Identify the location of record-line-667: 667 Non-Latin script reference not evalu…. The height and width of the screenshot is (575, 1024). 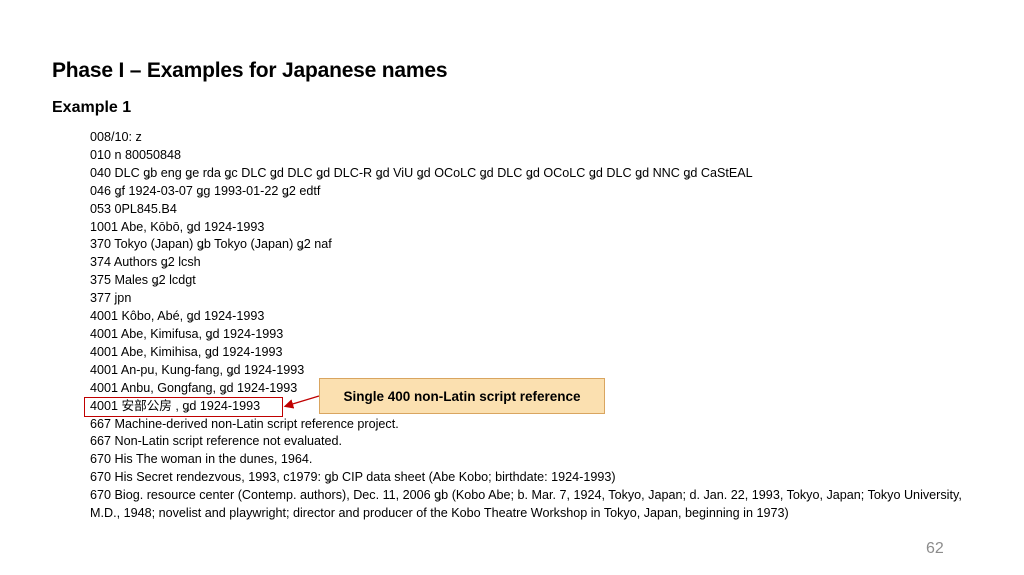
(216, 441).